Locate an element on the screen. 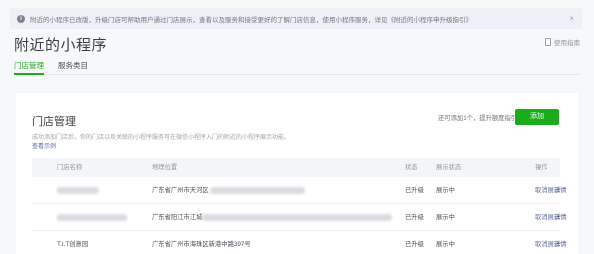  table-row: 广东省阳江市江城 已升级 展示中 取消展示 详情 is located at coordinates (299, 217).